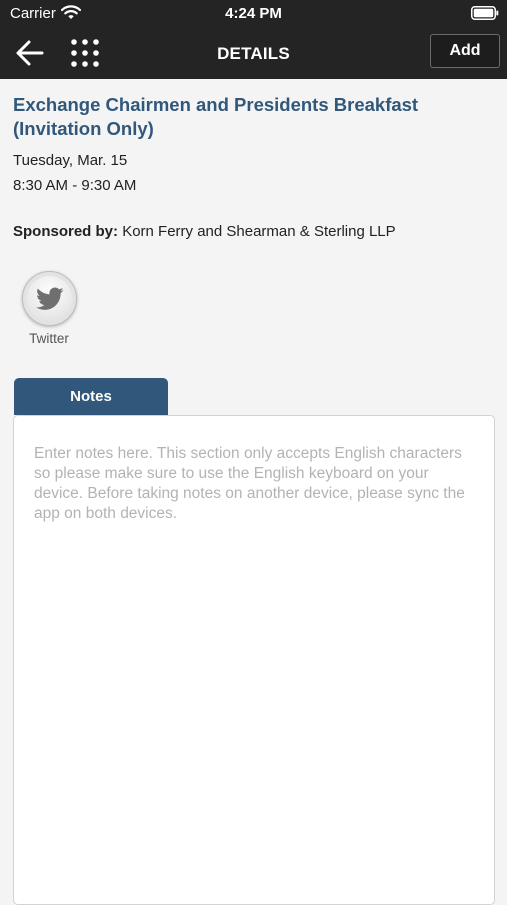 This screenshot has height=905, width=507. Describe the element at coordinates (253, 53) in the screenshot. I see `navigation-bar: DETAILS Add` at that location.